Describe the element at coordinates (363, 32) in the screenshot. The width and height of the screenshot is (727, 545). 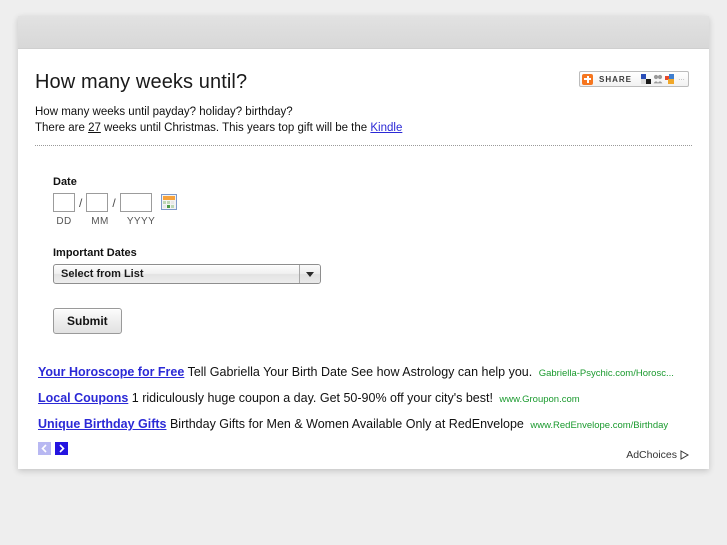
I see `browser-chrome-bar` at that location.